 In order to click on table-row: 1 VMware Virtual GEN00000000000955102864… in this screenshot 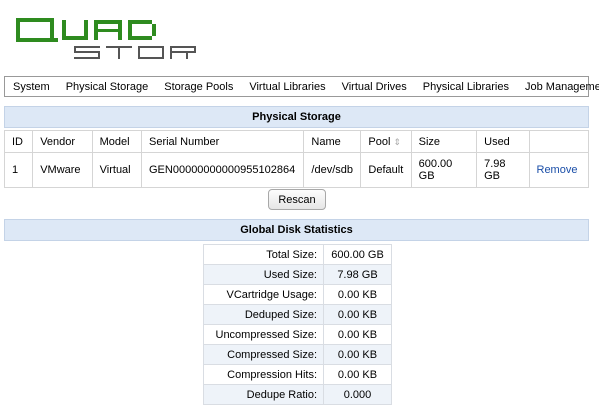, I will do `click(296, 170)`.